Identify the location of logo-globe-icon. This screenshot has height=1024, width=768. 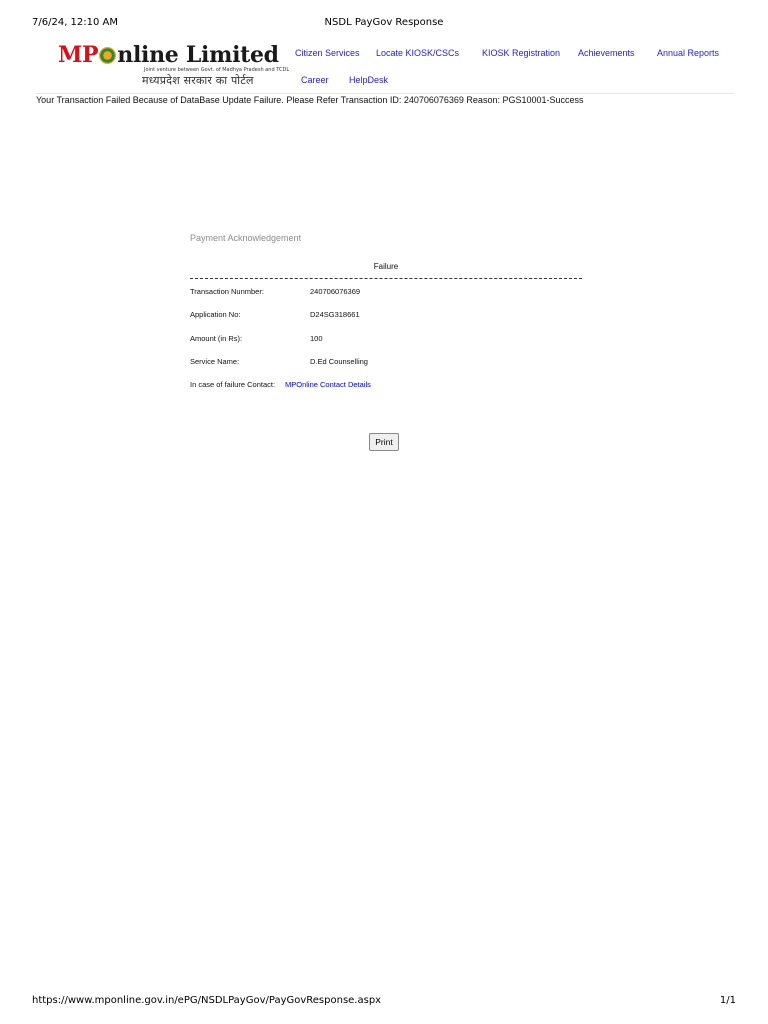
(108, 55).